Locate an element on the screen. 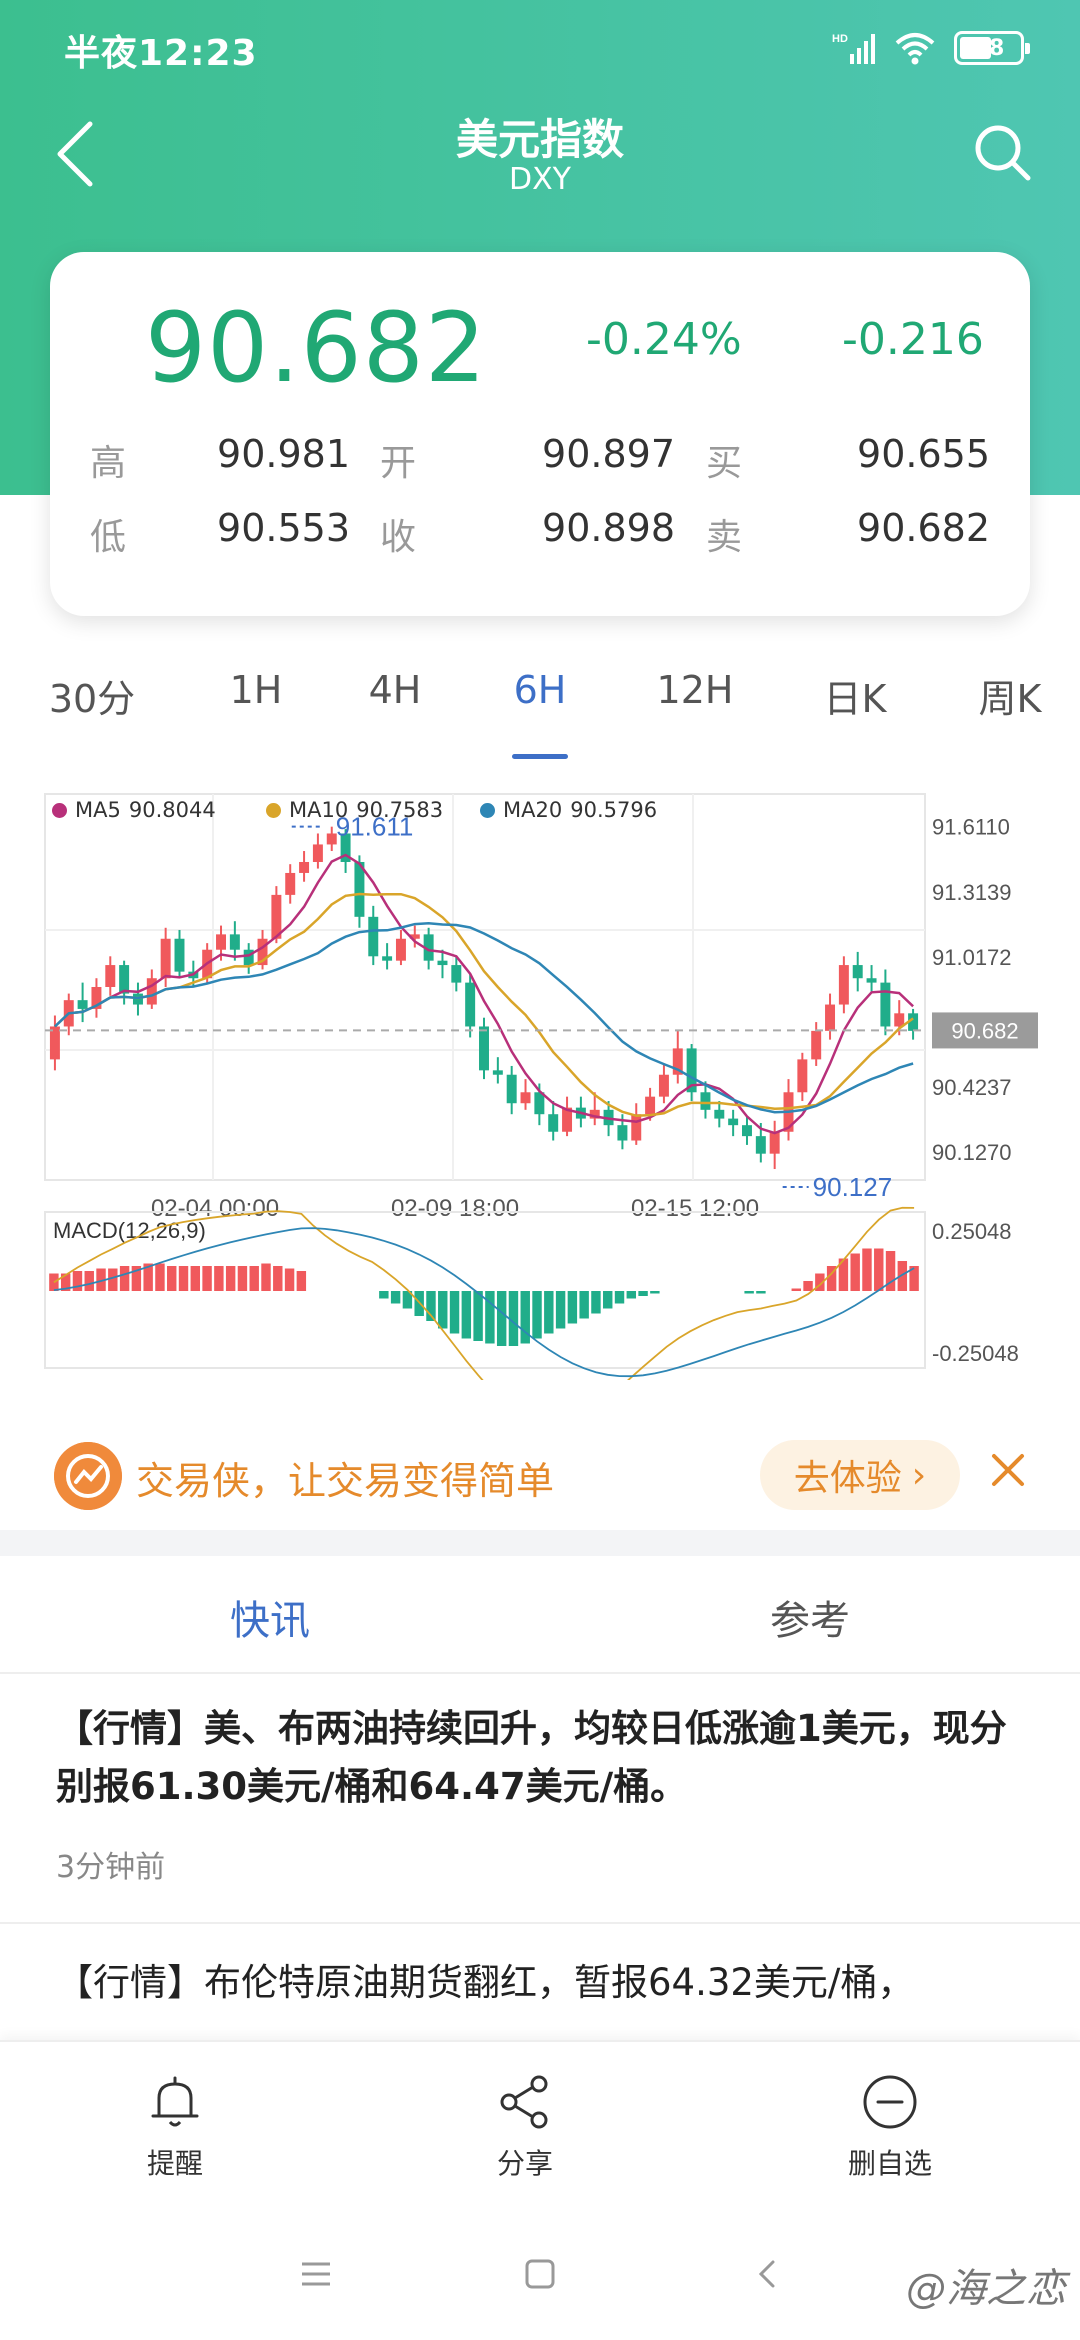 This screenshot has height=2340, width=1080. news-tabs: 快讯 参考 is located at coordinates (540, 1615).